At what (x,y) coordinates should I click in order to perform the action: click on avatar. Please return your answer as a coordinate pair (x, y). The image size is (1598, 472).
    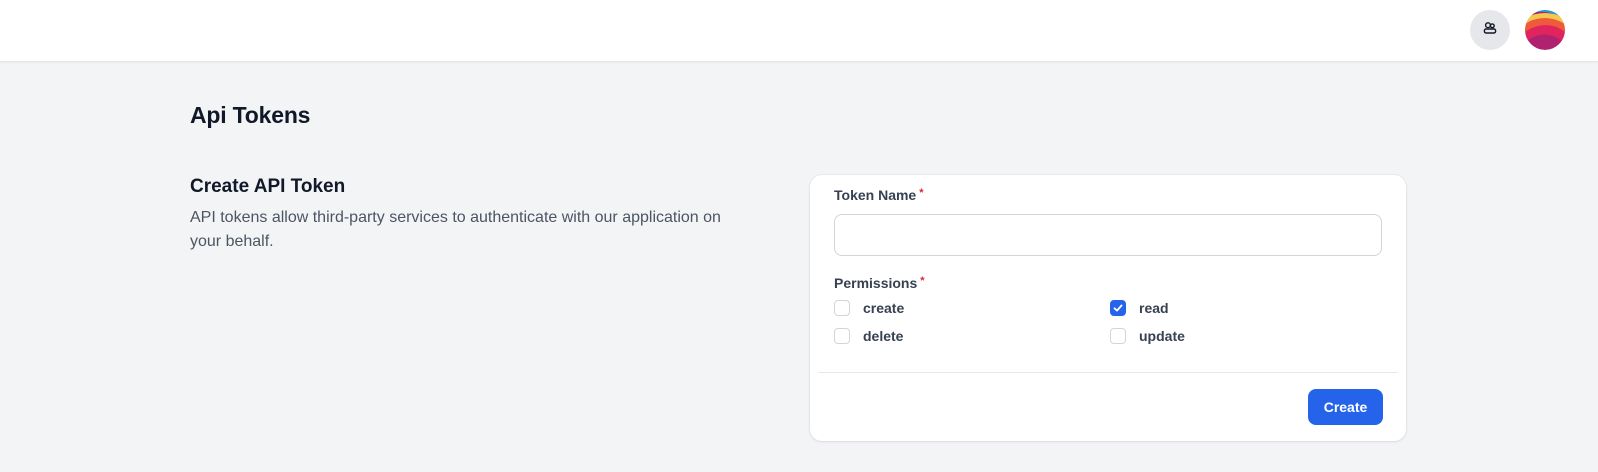
    Looking at the image, I should click on (1545, 30).